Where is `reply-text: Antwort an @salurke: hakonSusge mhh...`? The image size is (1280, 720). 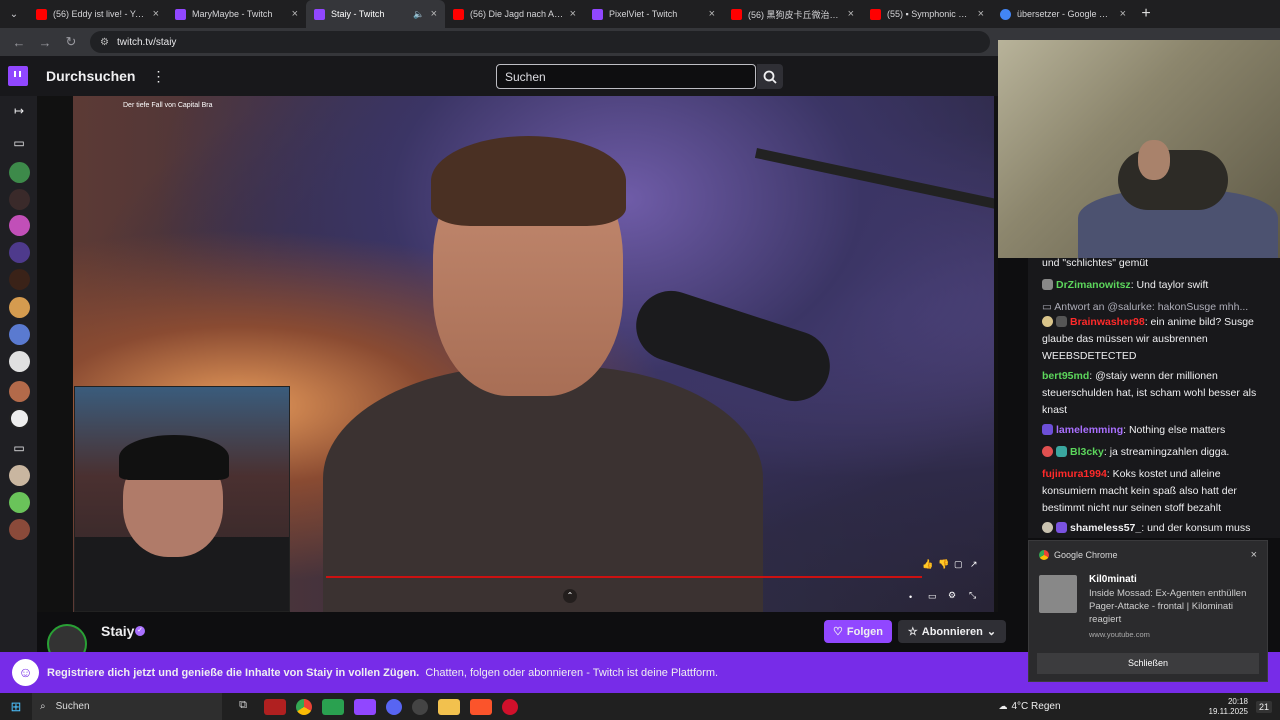
reply-text: Antwort an @salurke: hakonSusge mhh... is located at coordinates (1151, 307).